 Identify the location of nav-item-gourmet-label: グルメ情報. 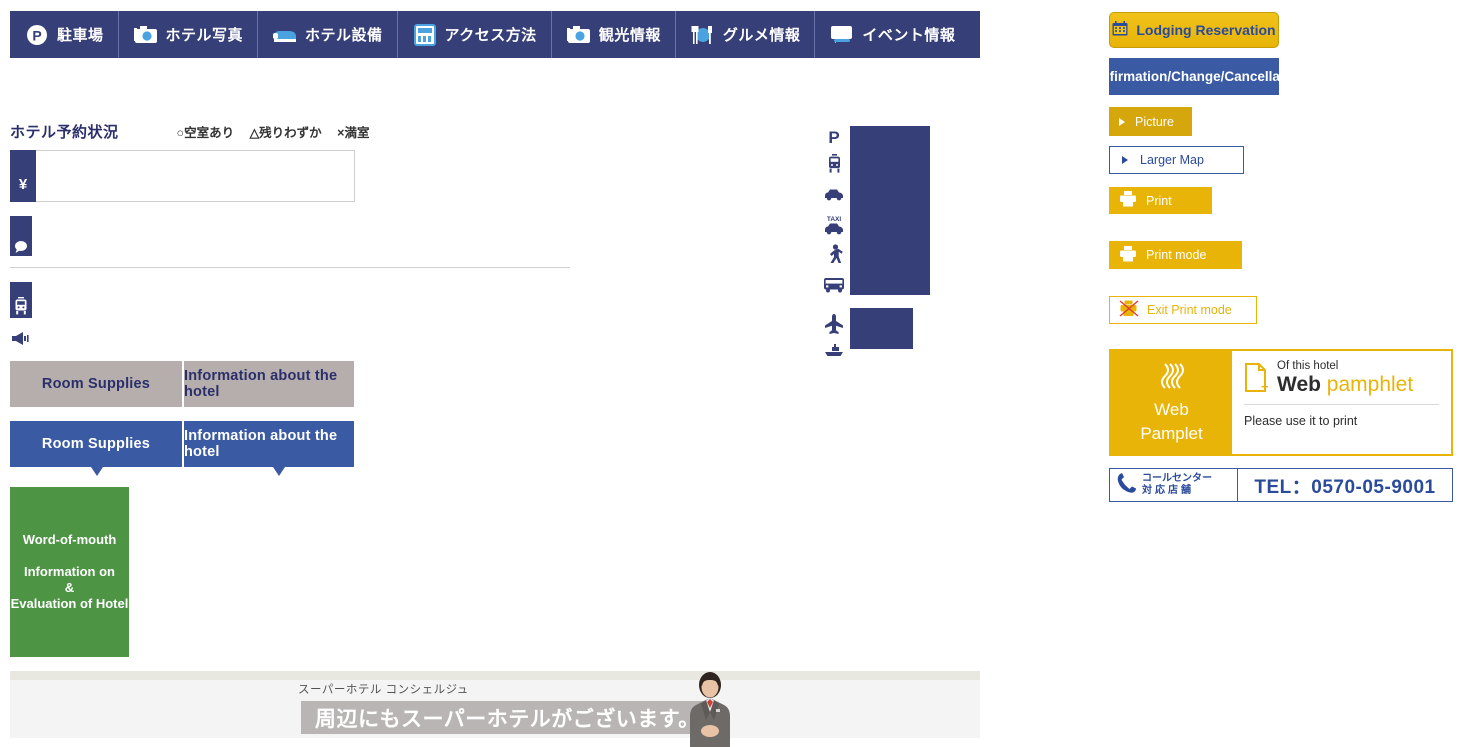
(761, 35).